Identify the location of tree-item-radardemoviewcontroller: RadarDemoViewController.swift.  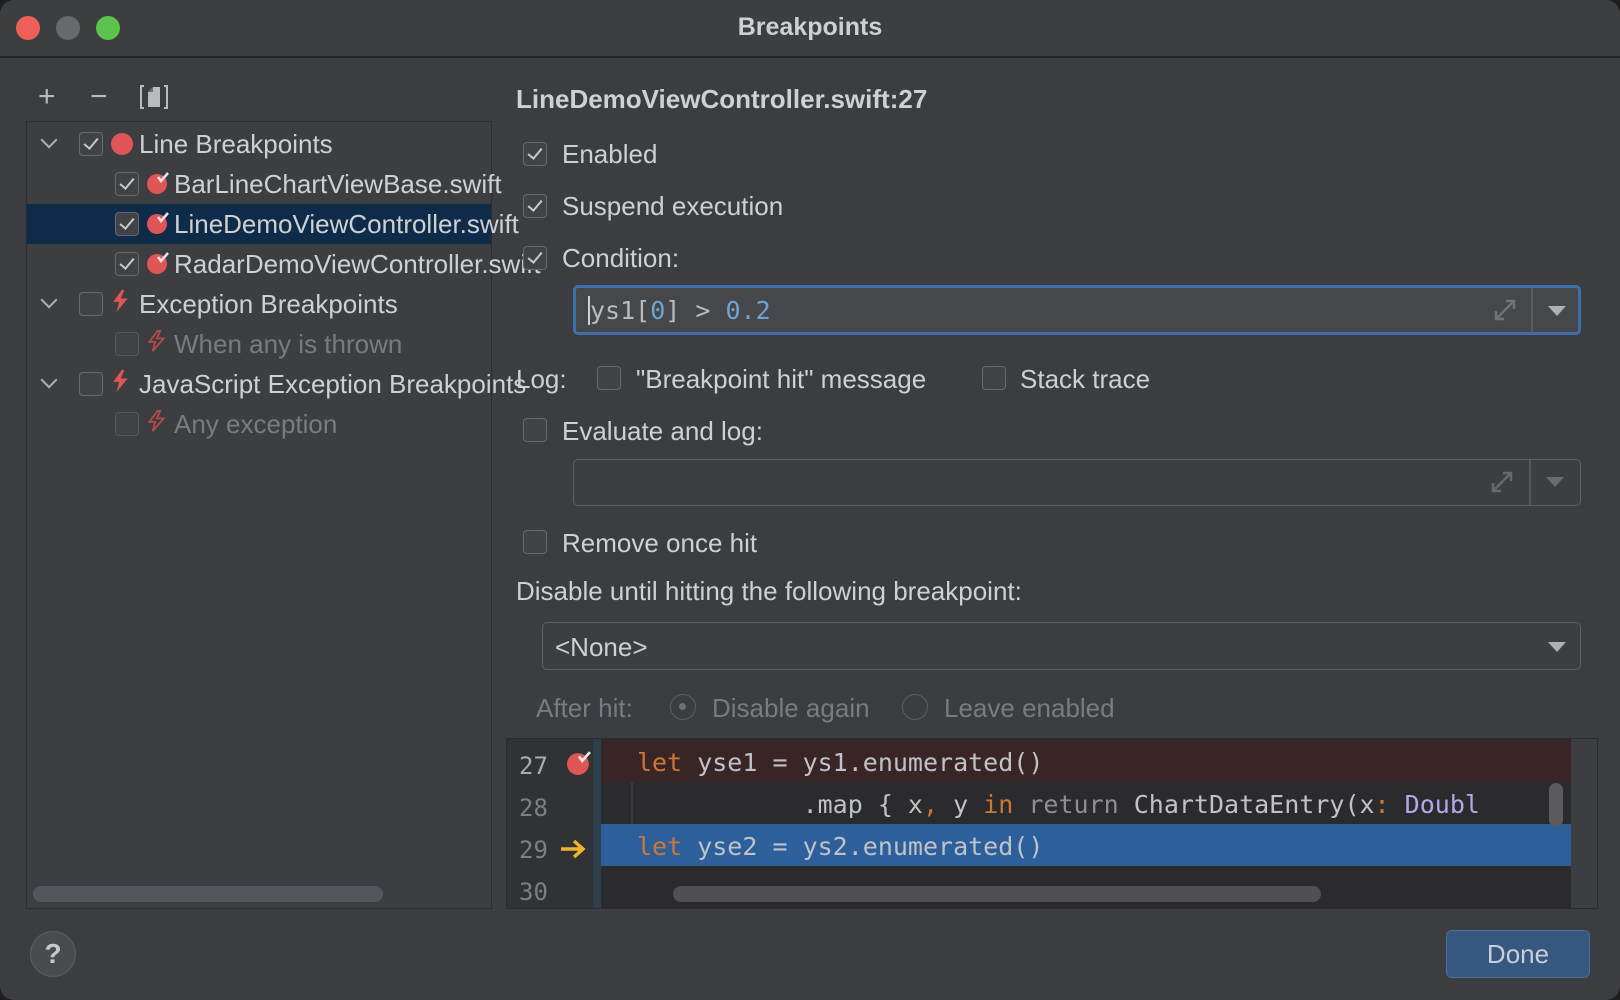
(284, 264).